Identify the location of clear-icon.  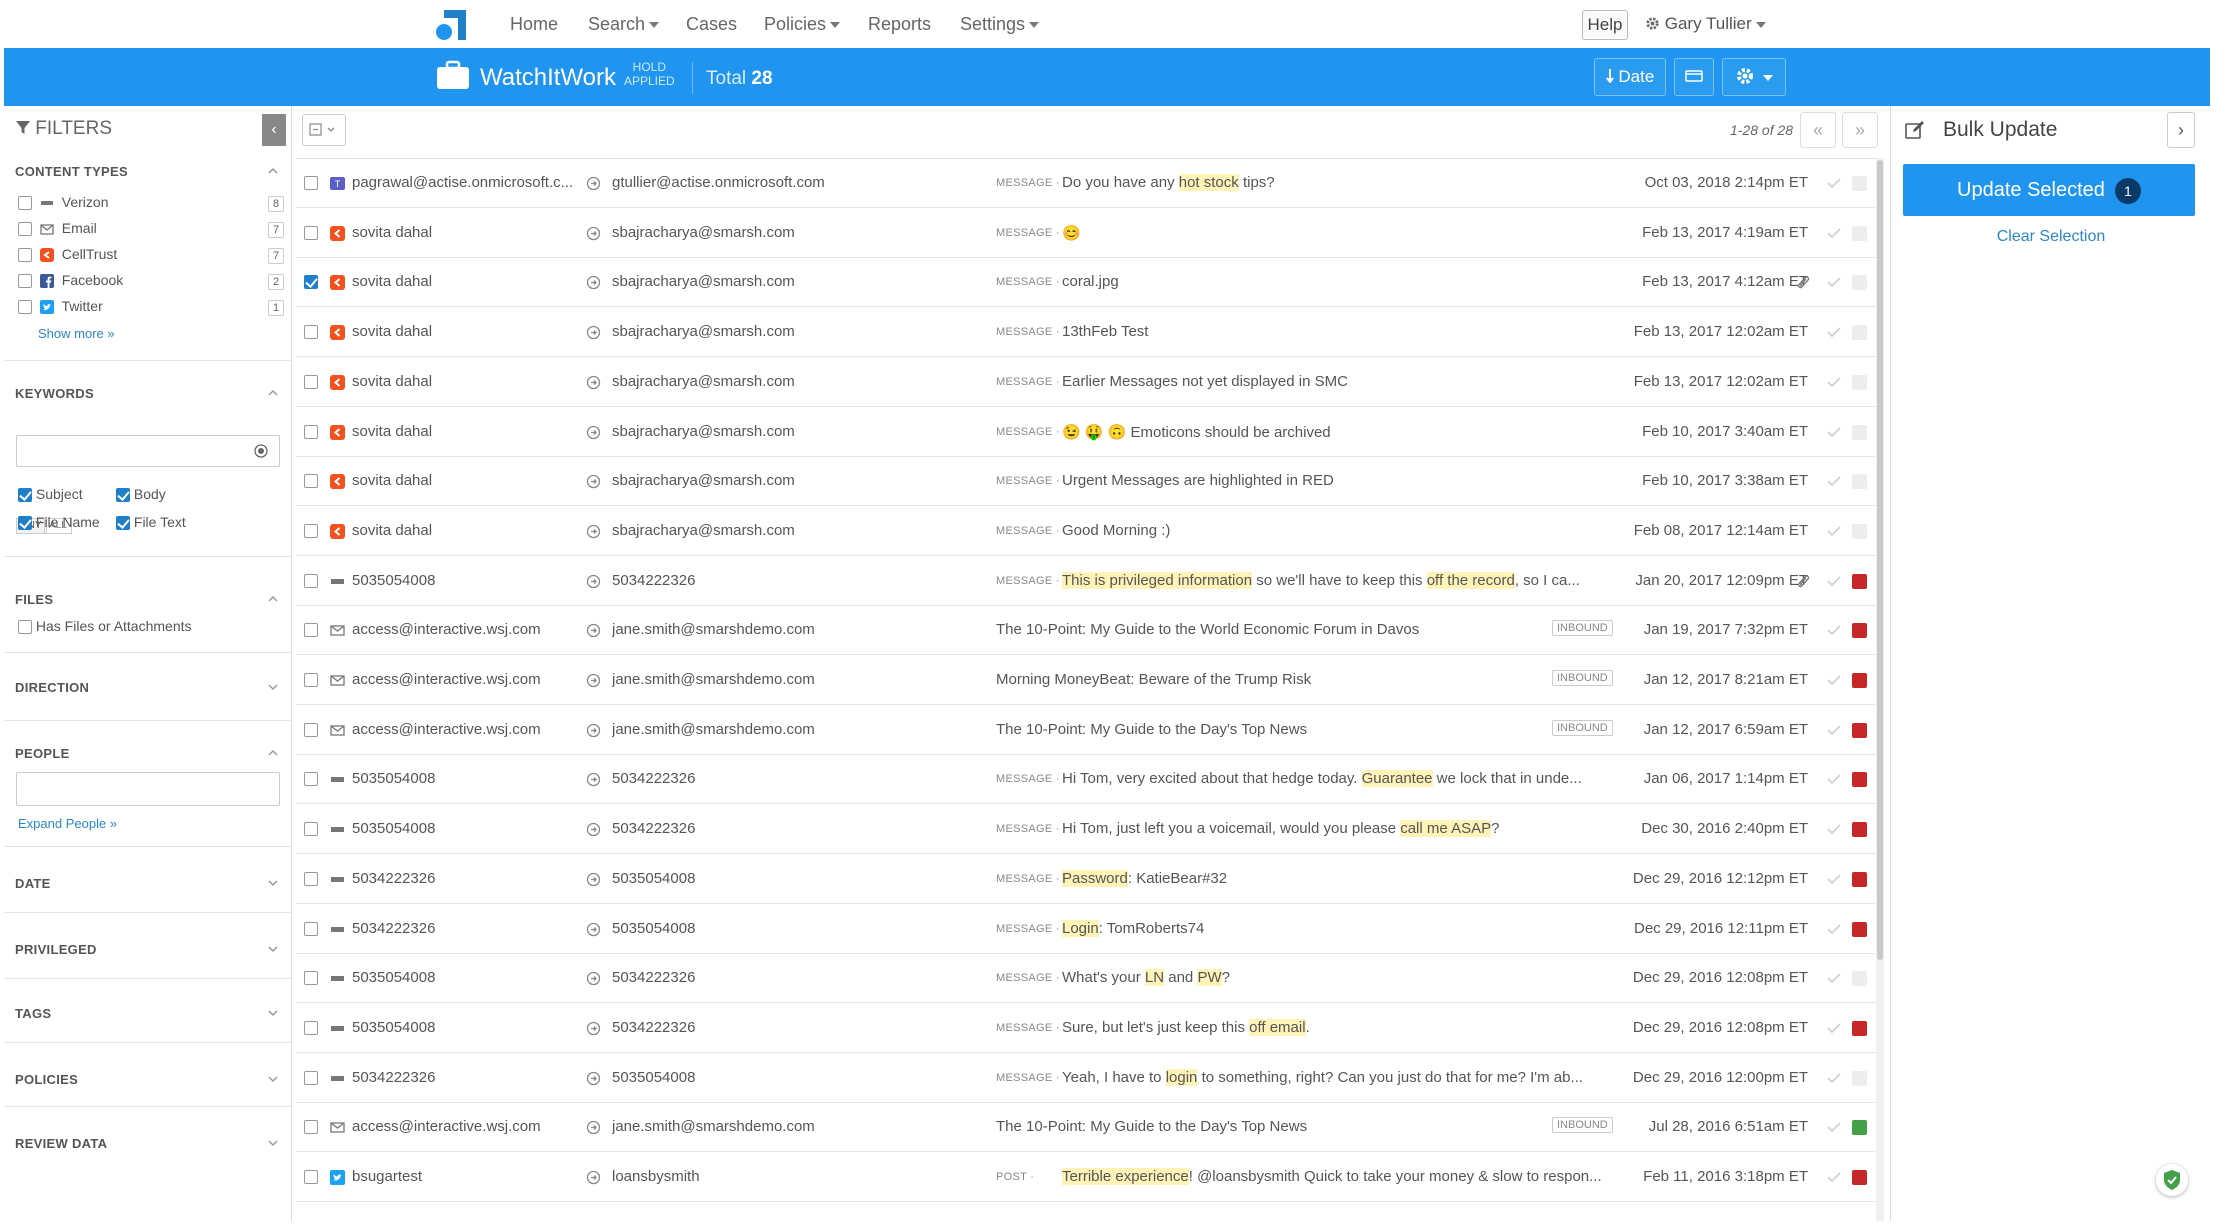
(261, 451).